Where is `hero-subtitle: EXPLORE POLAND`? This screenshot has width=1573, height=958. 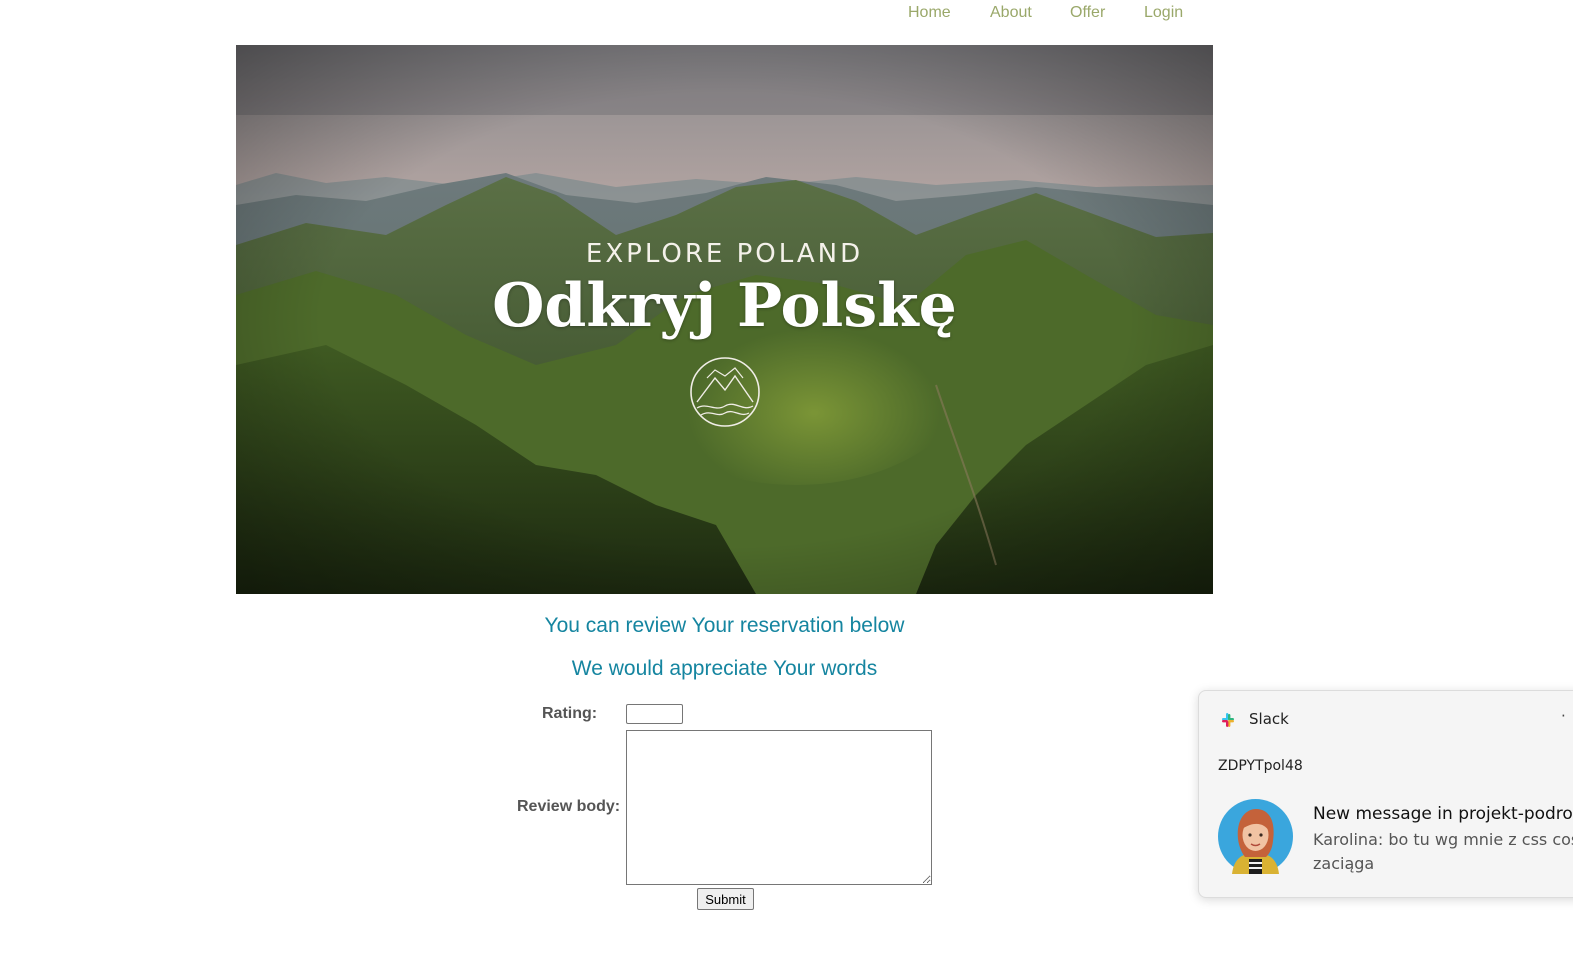
hero-subtitle: EXPLORE POLAND is located at coordinates (724, 254).